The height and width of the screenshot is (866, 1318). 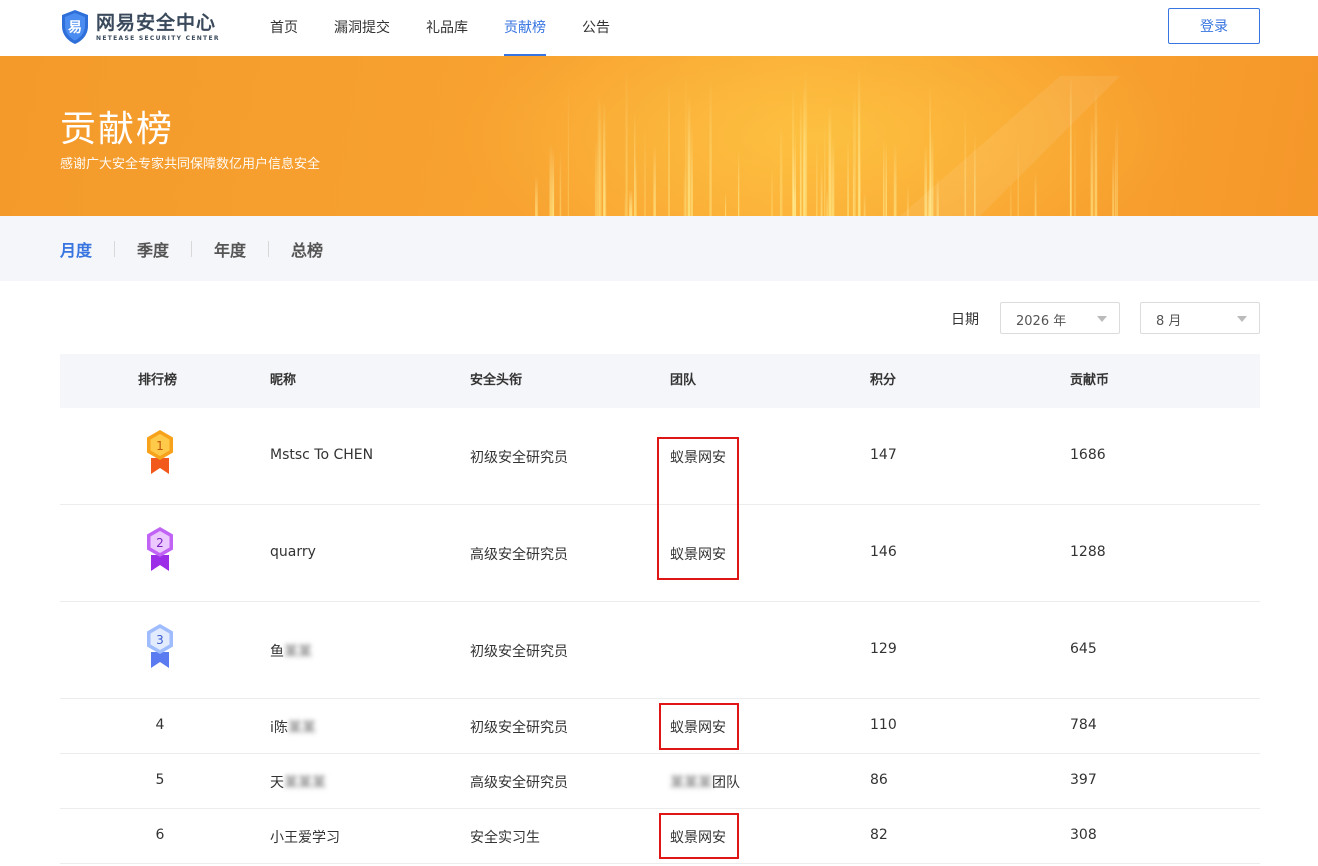 What do you see at coordinates (190, 164) in the screenshot?
I see `banner-subtitle: 感谢广大安全专家共同保障数亿用户信息安全` at bounding box center [190, 164].